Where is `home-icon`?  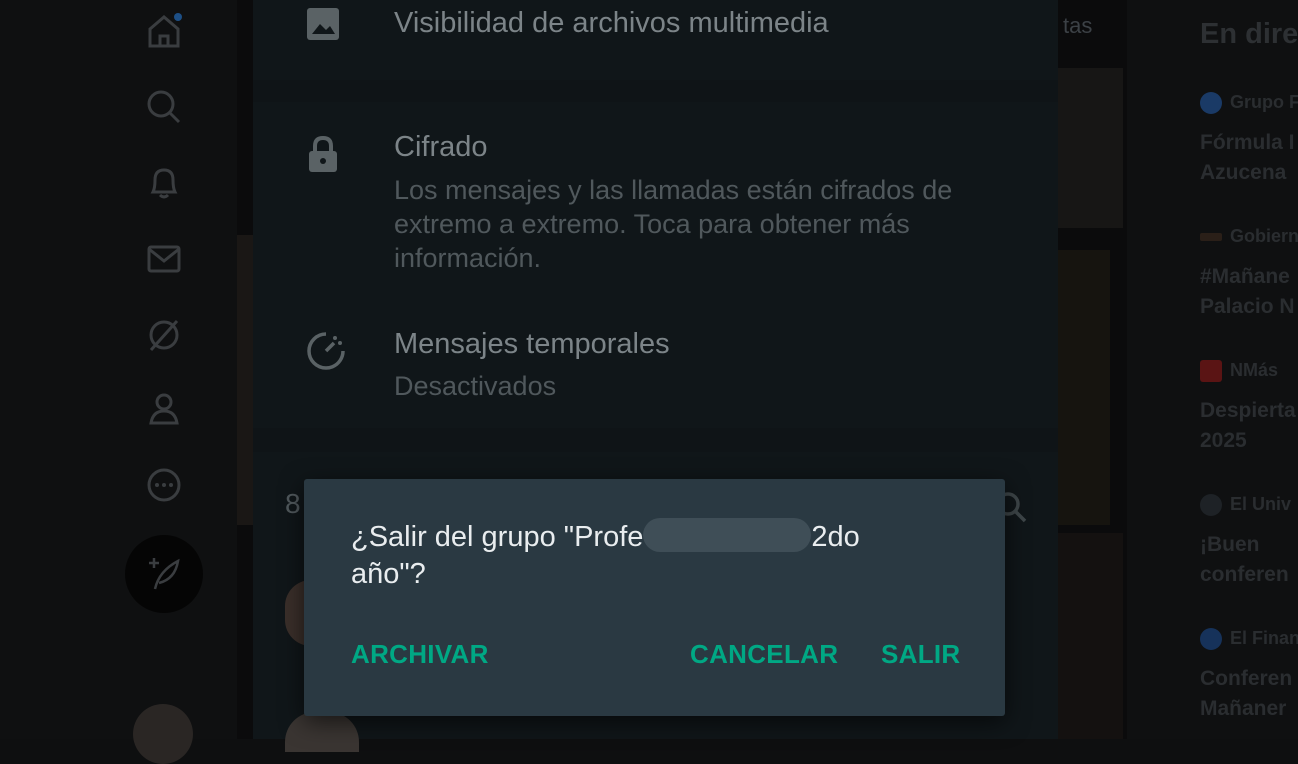 home-icon is located at coordinates (164, 31).